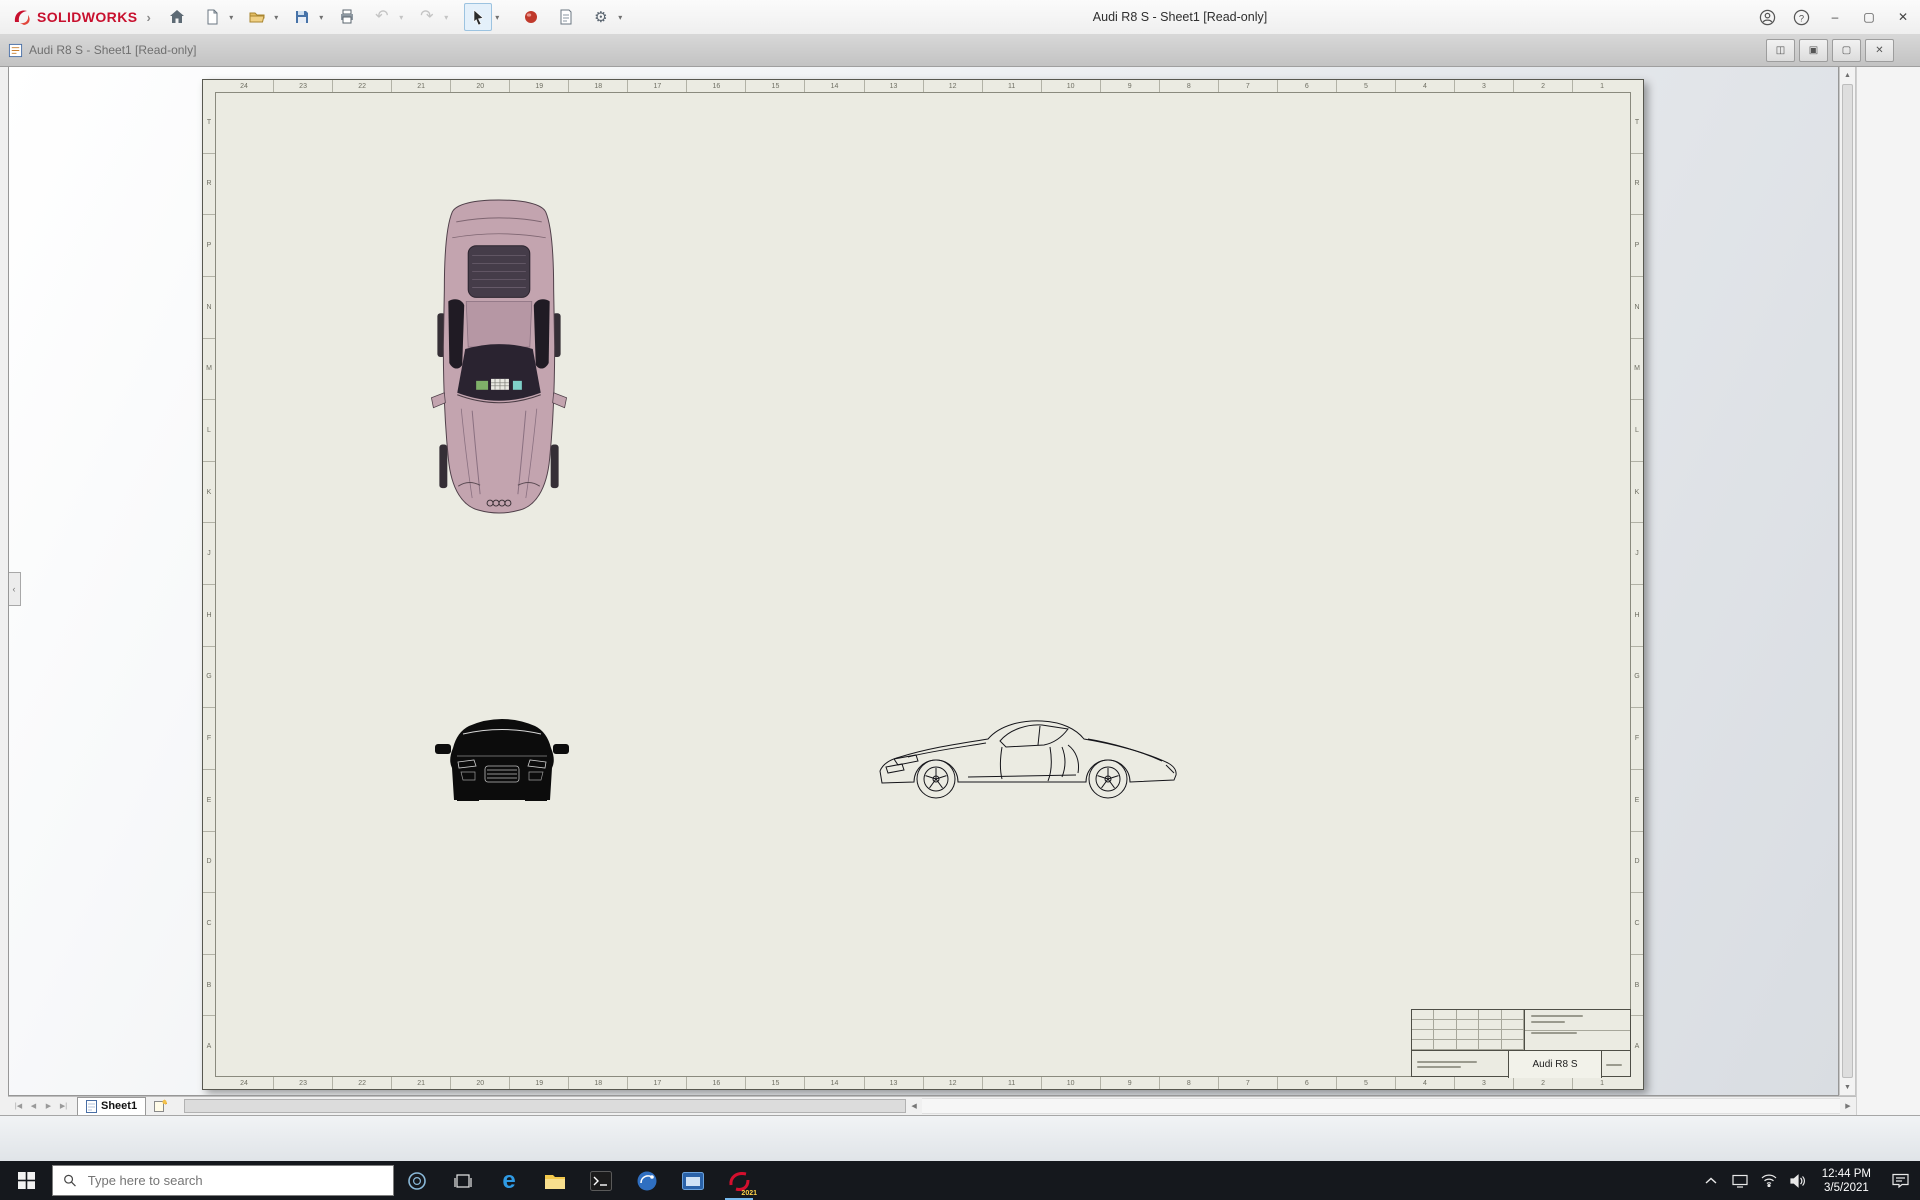 This screenshot has height=1200, width=1920. I want to click on zone-label: 22, so click(361, 86).